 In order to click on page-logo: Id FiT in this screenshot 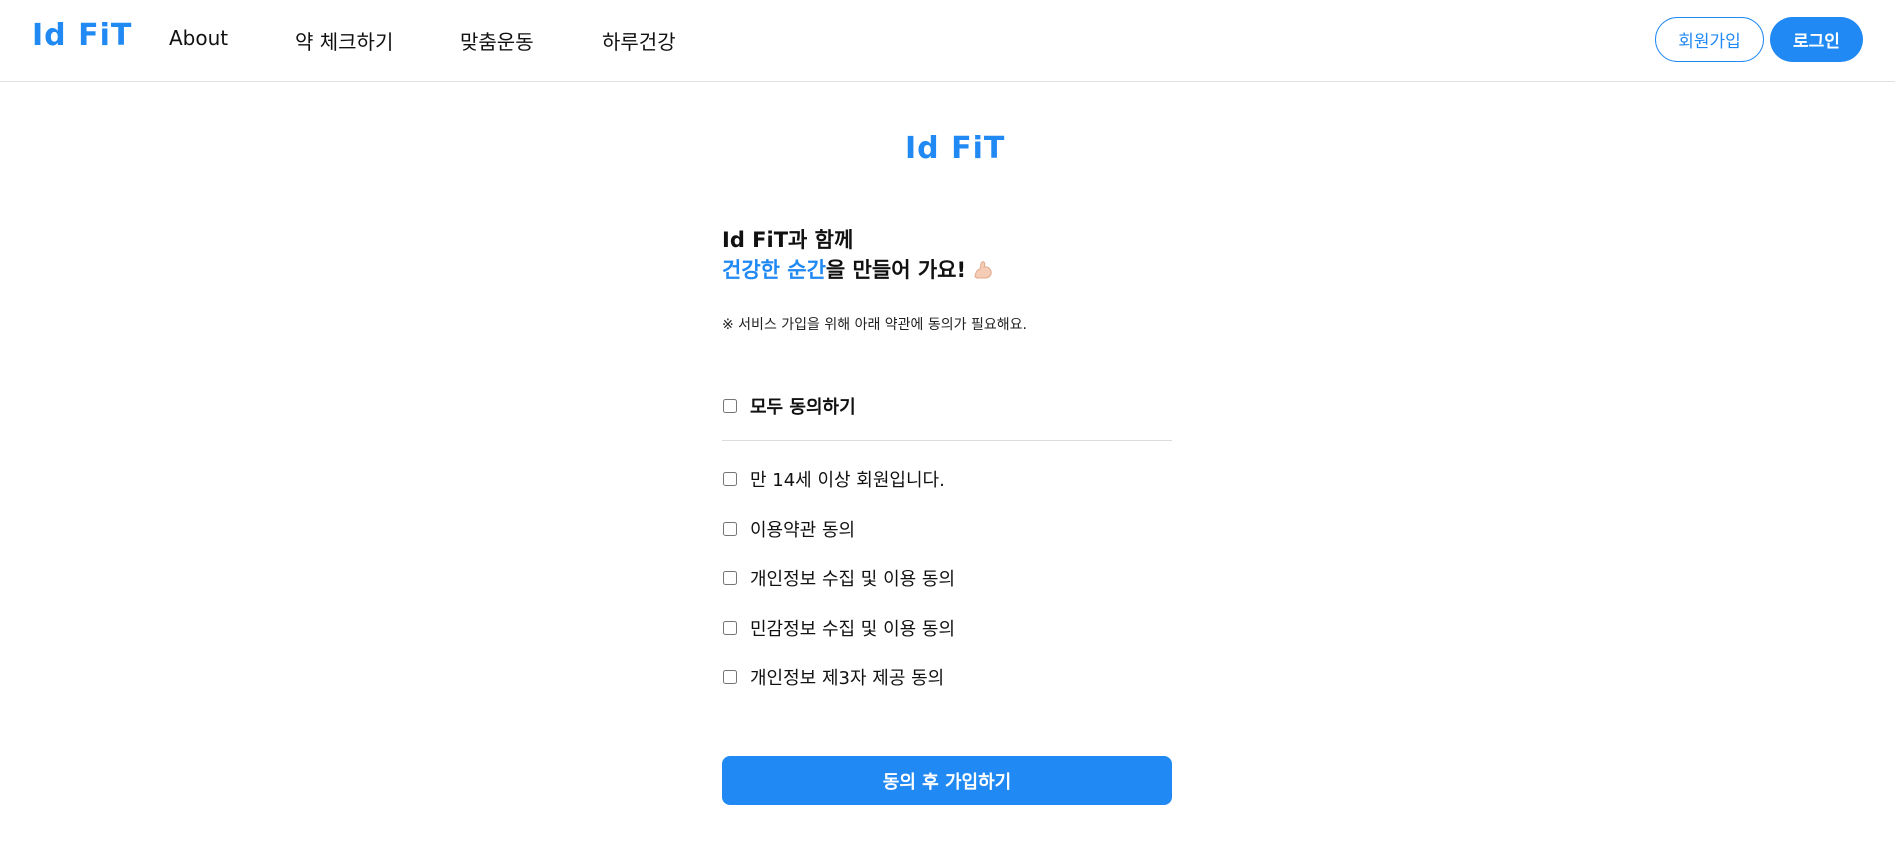, I will do `click(955, 148)`.